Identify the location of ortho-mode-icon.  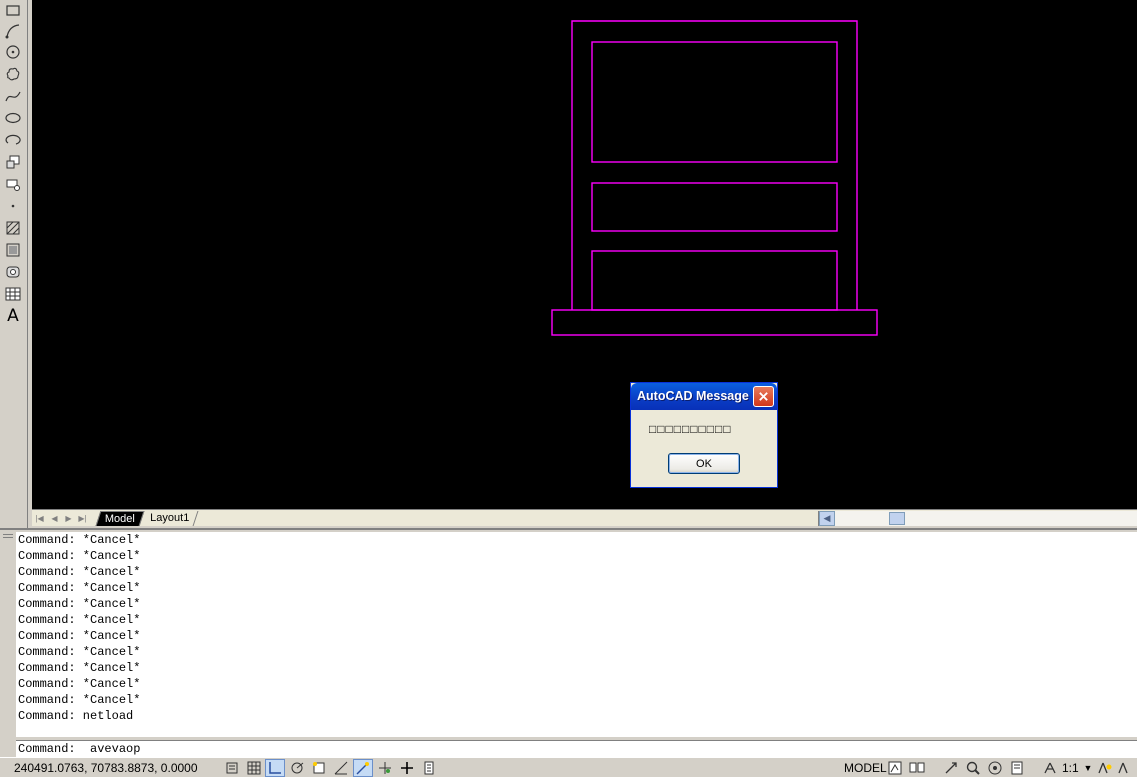
(297, 768).